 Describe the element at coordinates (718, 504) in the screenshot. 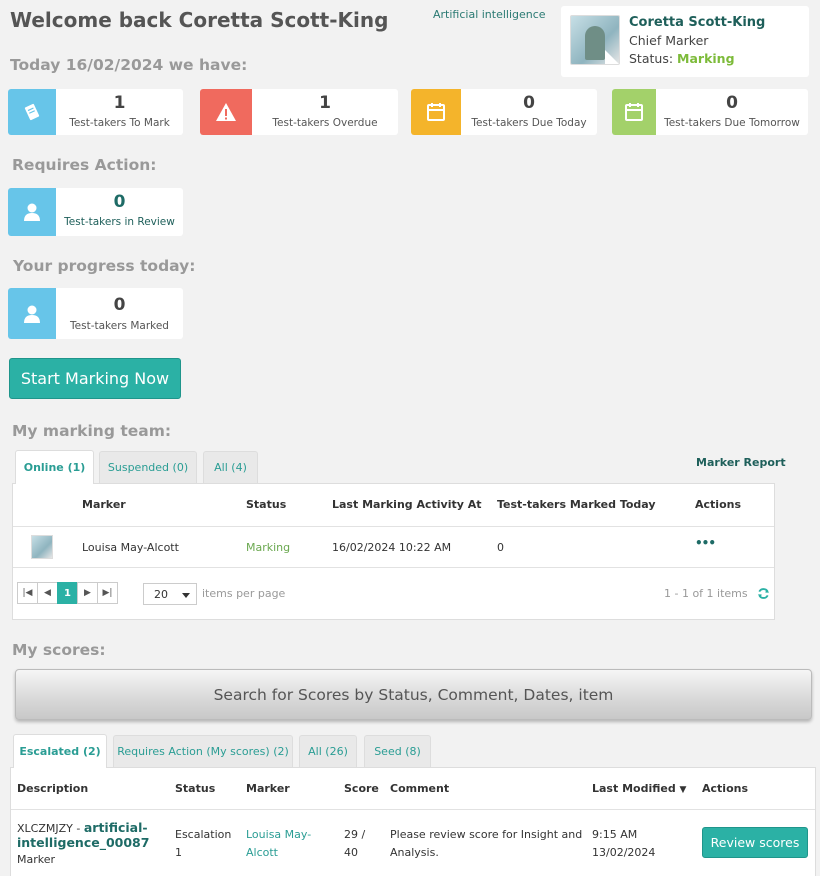

I see `col-actions: Actions` at that location.